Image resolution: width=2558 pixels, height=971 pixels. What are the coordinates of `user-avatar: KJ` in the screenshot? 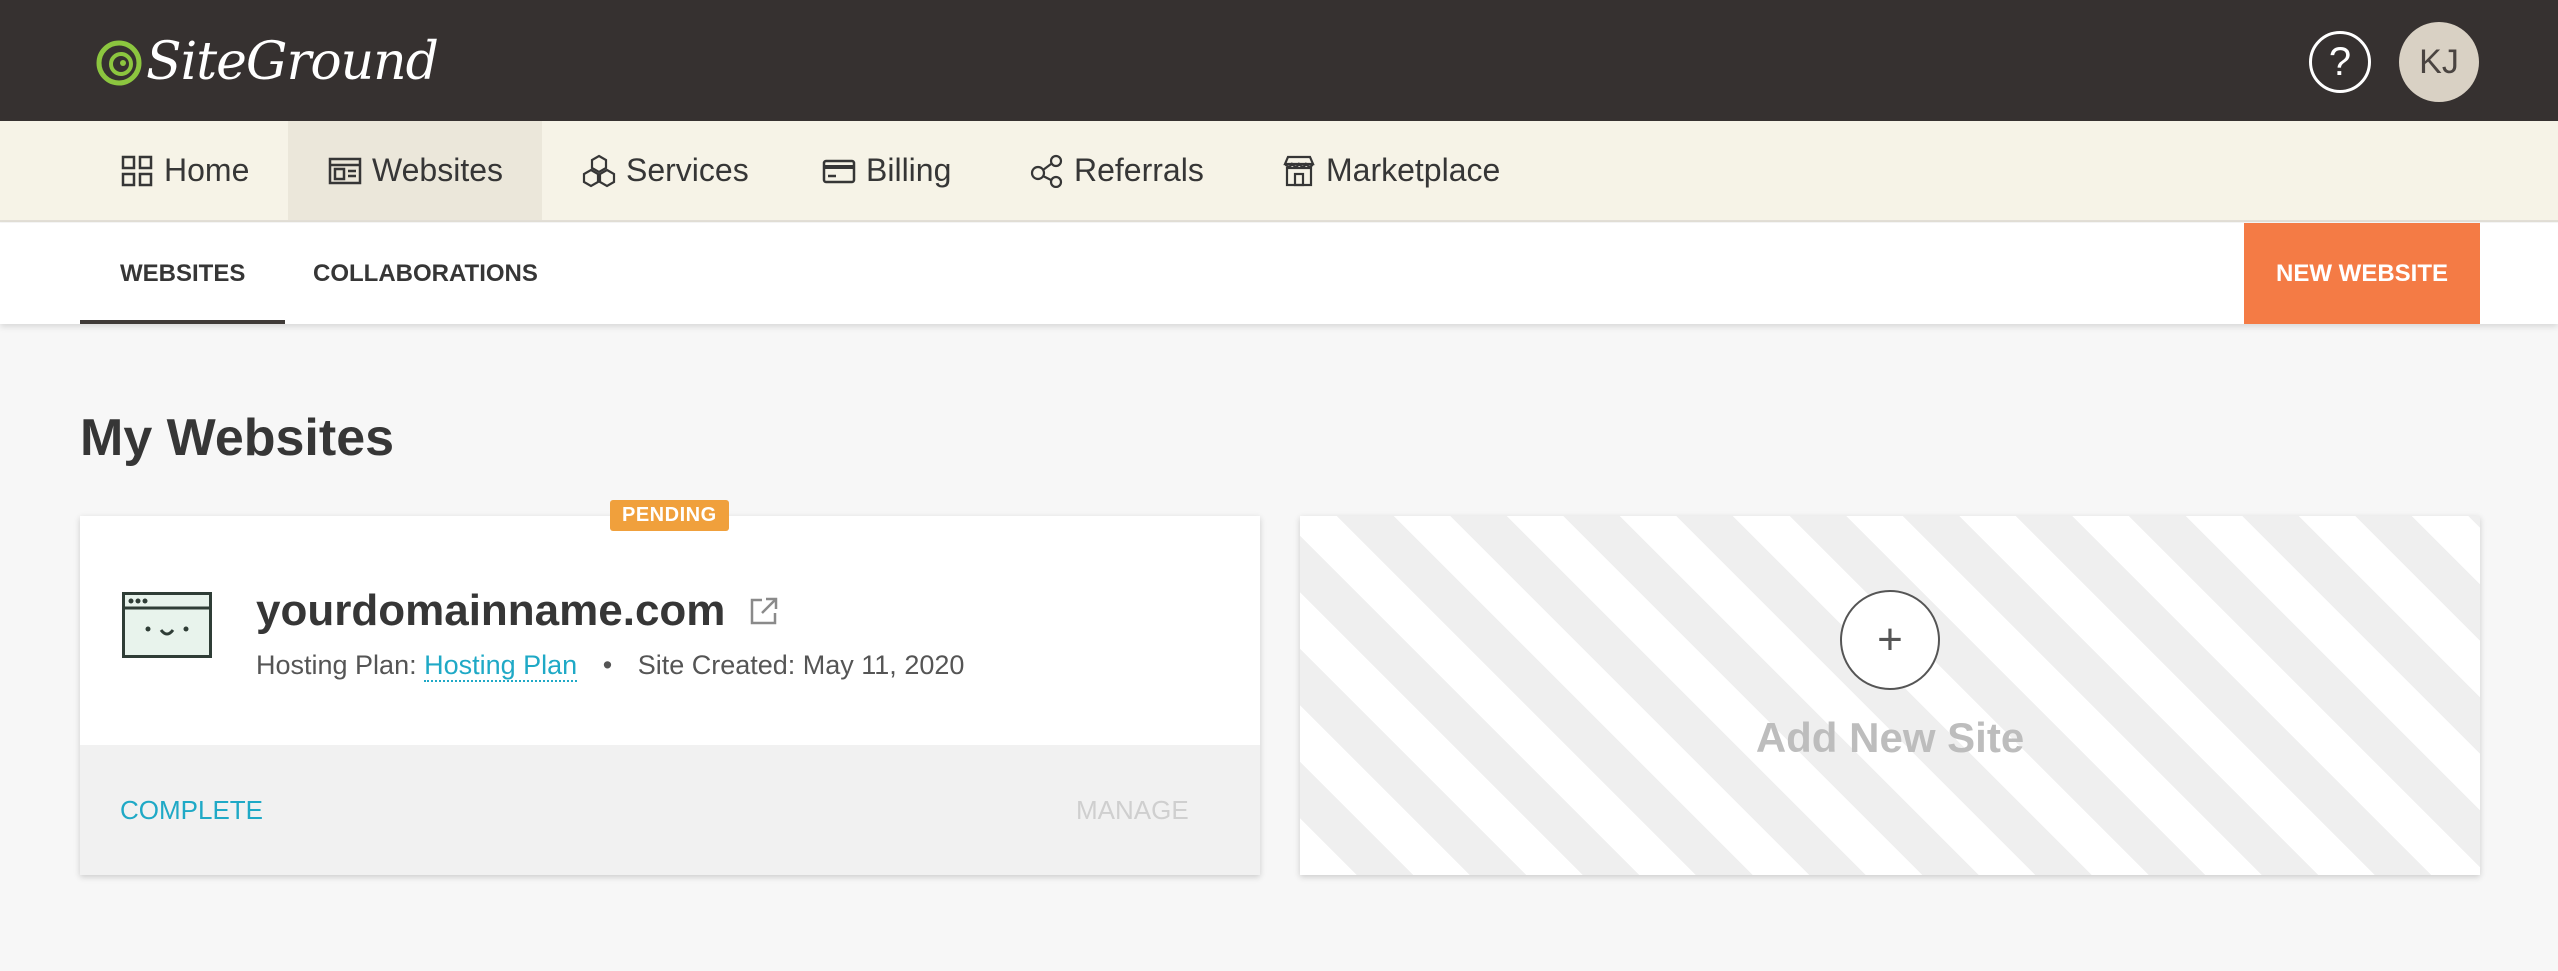 It's located at (2439, 62).